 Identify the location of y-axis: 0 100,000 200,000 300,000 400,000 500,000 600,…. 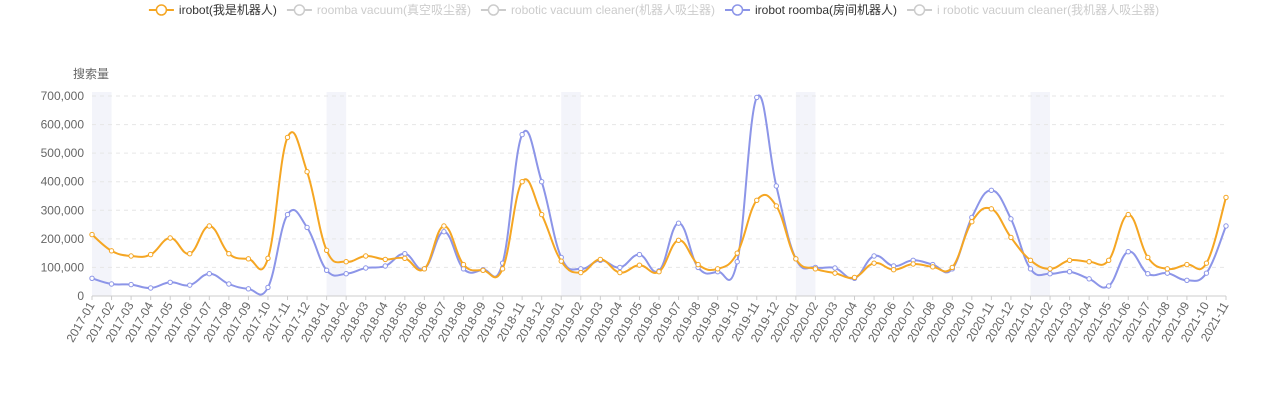
(63, 196).